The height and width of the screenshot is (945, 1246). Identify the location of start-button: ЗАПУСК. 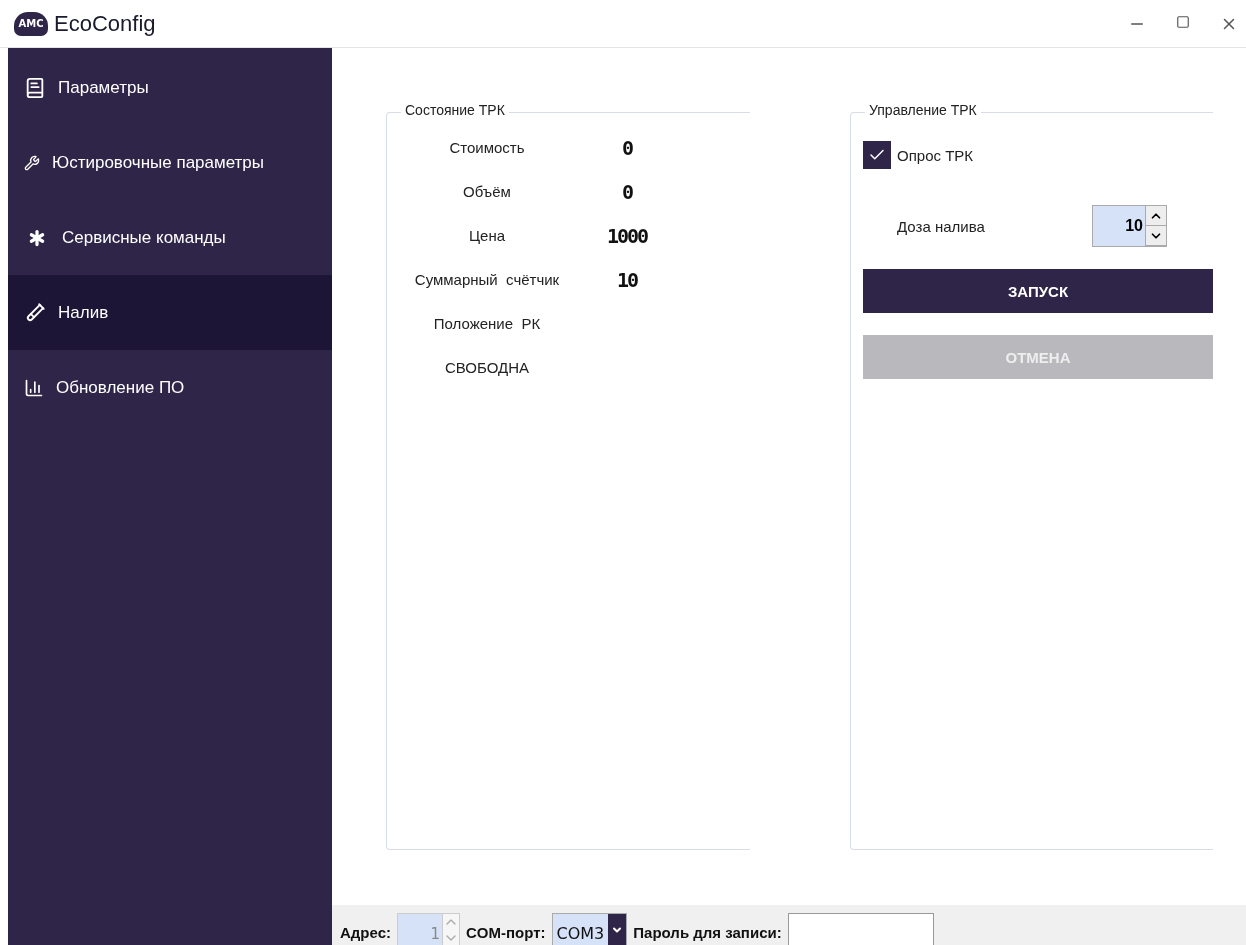
(1038, 291).